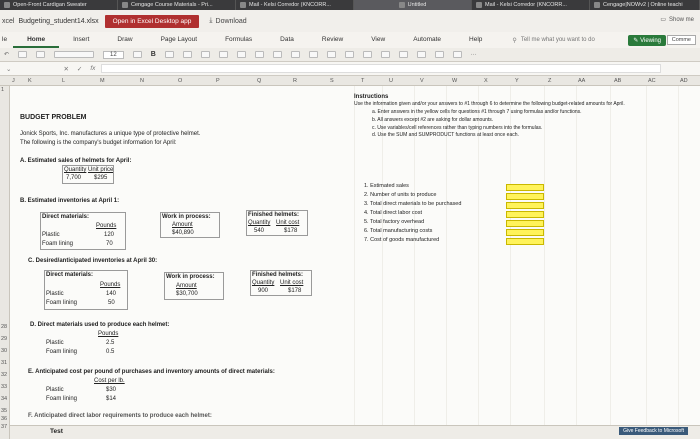 The height and width of the screenshot is (439, 700). What do you see at coordinates (439, 54) in the screenshot?
I see `sort-filter-icon` at bounding box center [439, 54].